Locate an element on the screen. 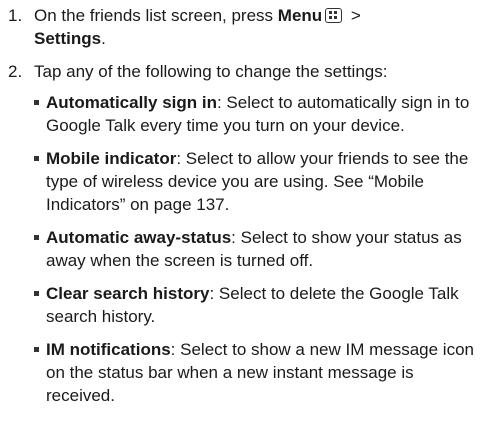 Image resolution: width=485 pixels, height=432 pixels. setting-label: Automatic away-status is located at coordinates (139, 237).